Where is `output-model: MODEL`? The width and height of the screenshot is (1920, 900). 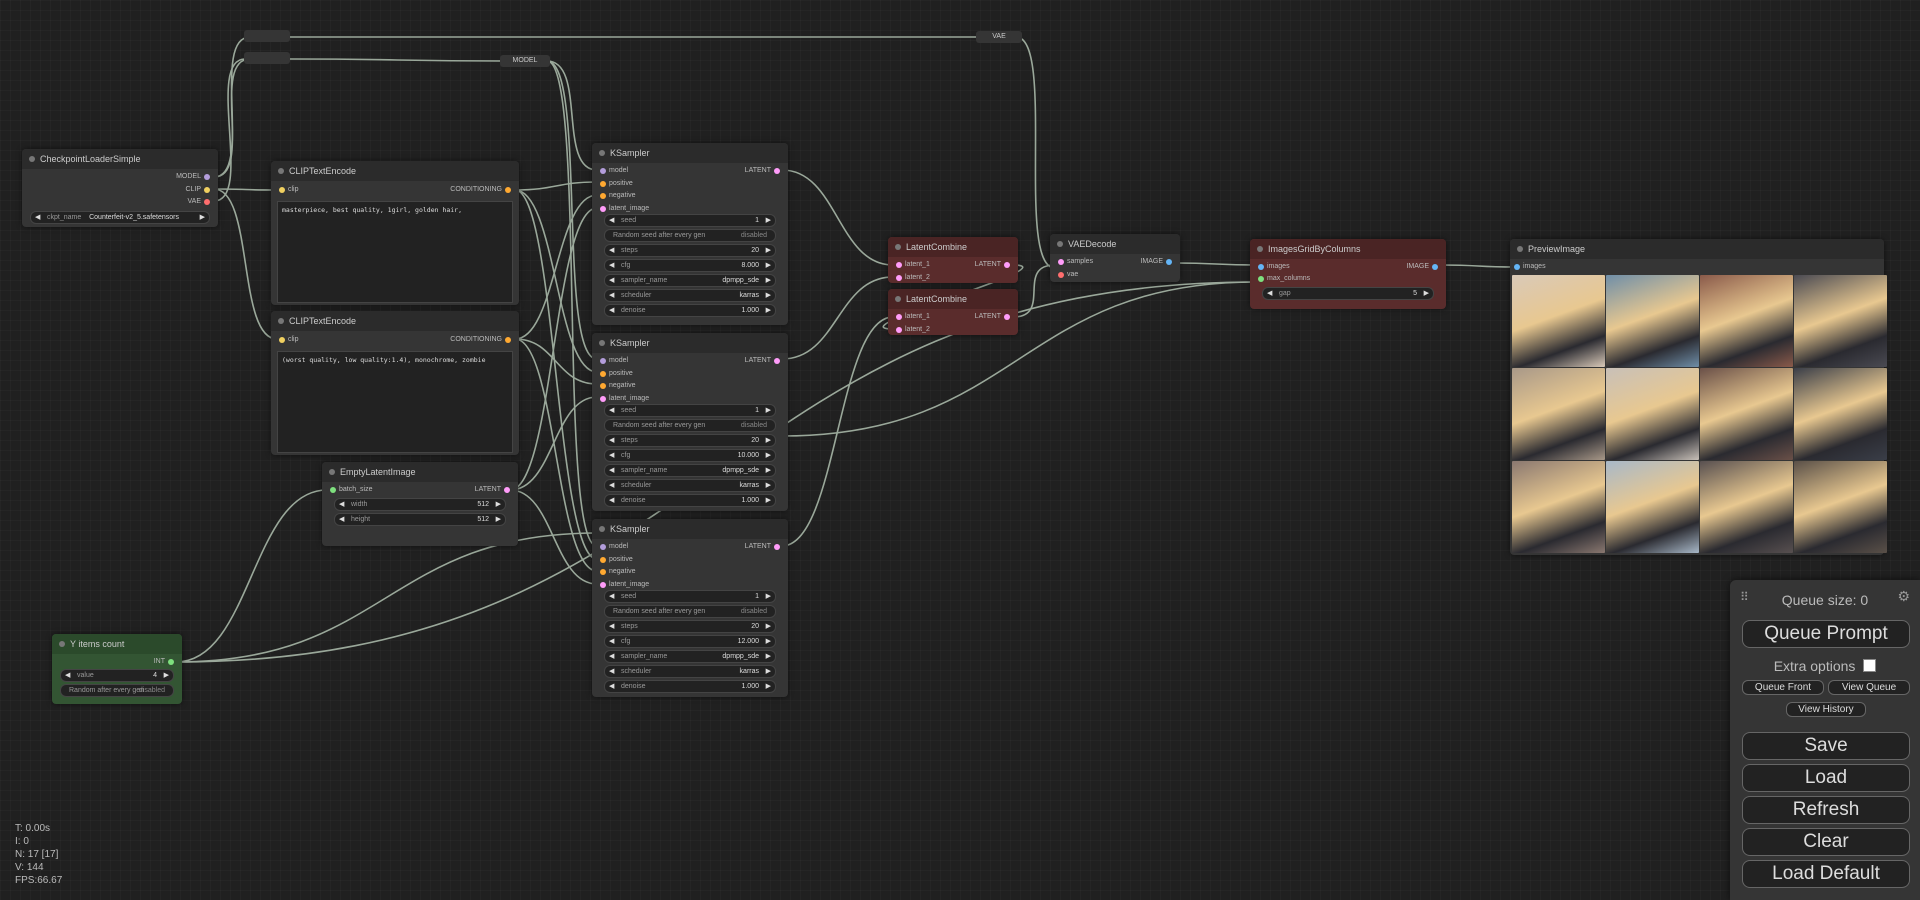 output-model: MODEL is located at coordinates (193, 177).